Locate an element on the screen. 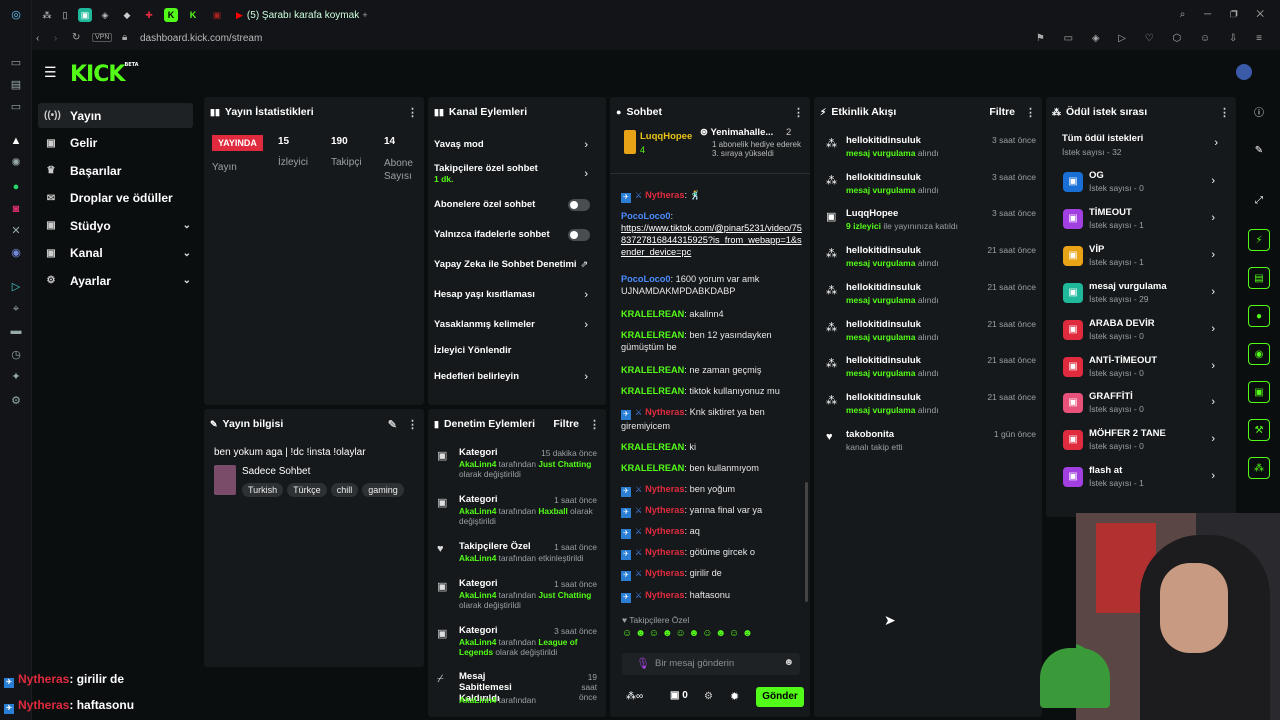 The height and width of the screenshot is (720, 1280). points-icon: ⁂∞ is located at coordinates (634, 696).